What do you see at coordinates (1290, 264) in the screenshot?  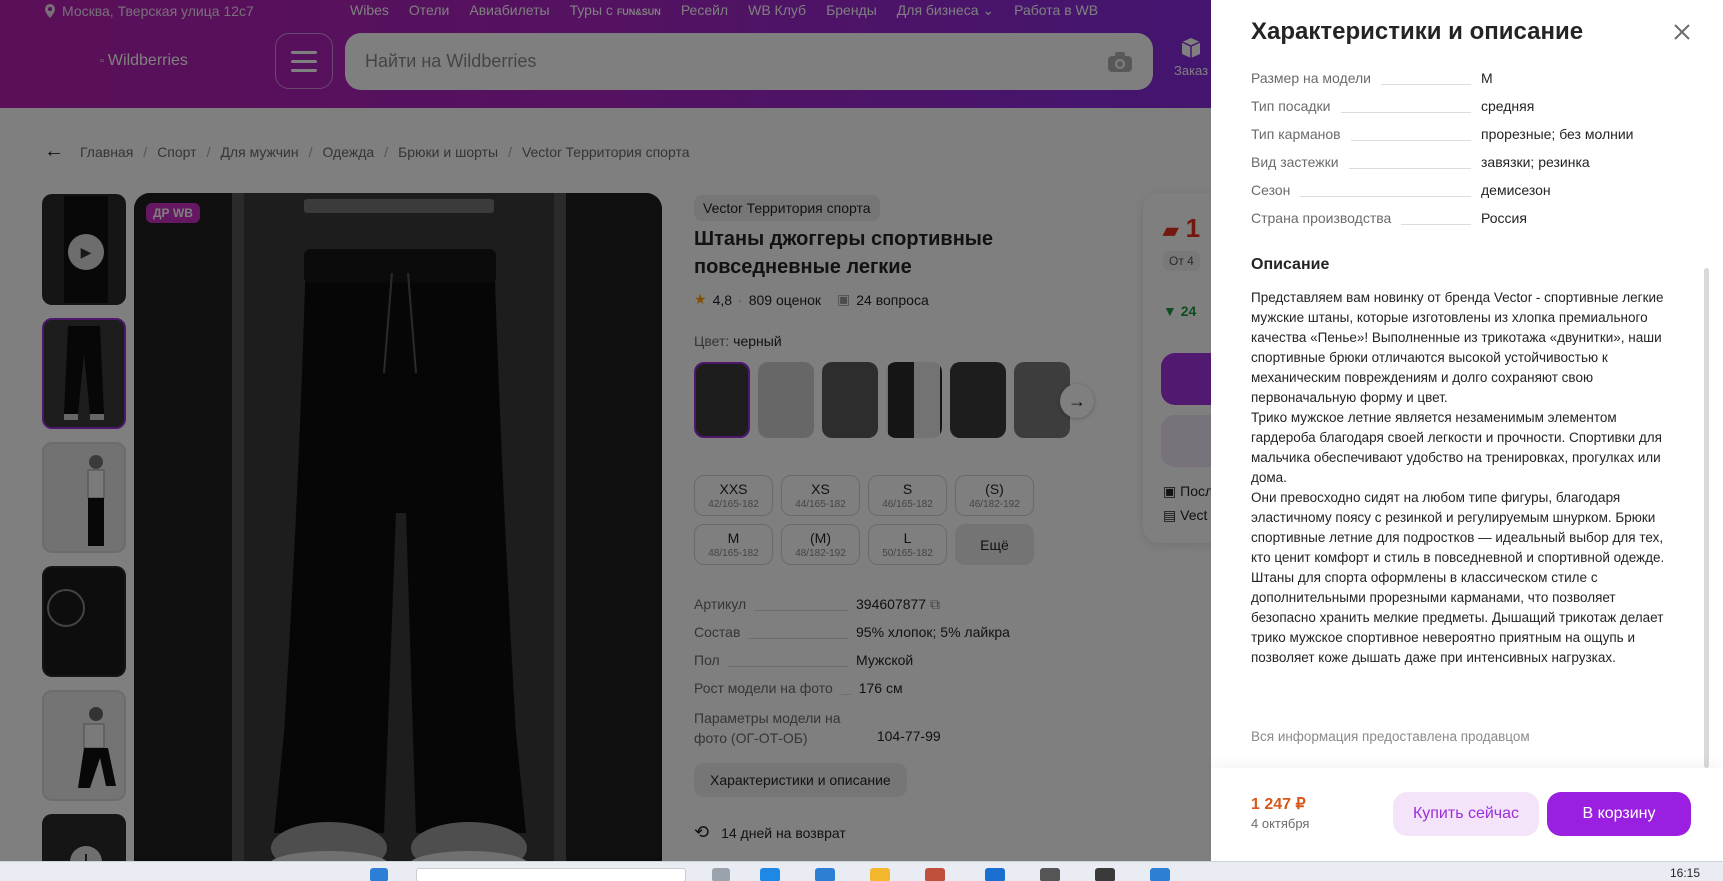 I see `description-heading: Описание` at bounding box center [1290, 264].